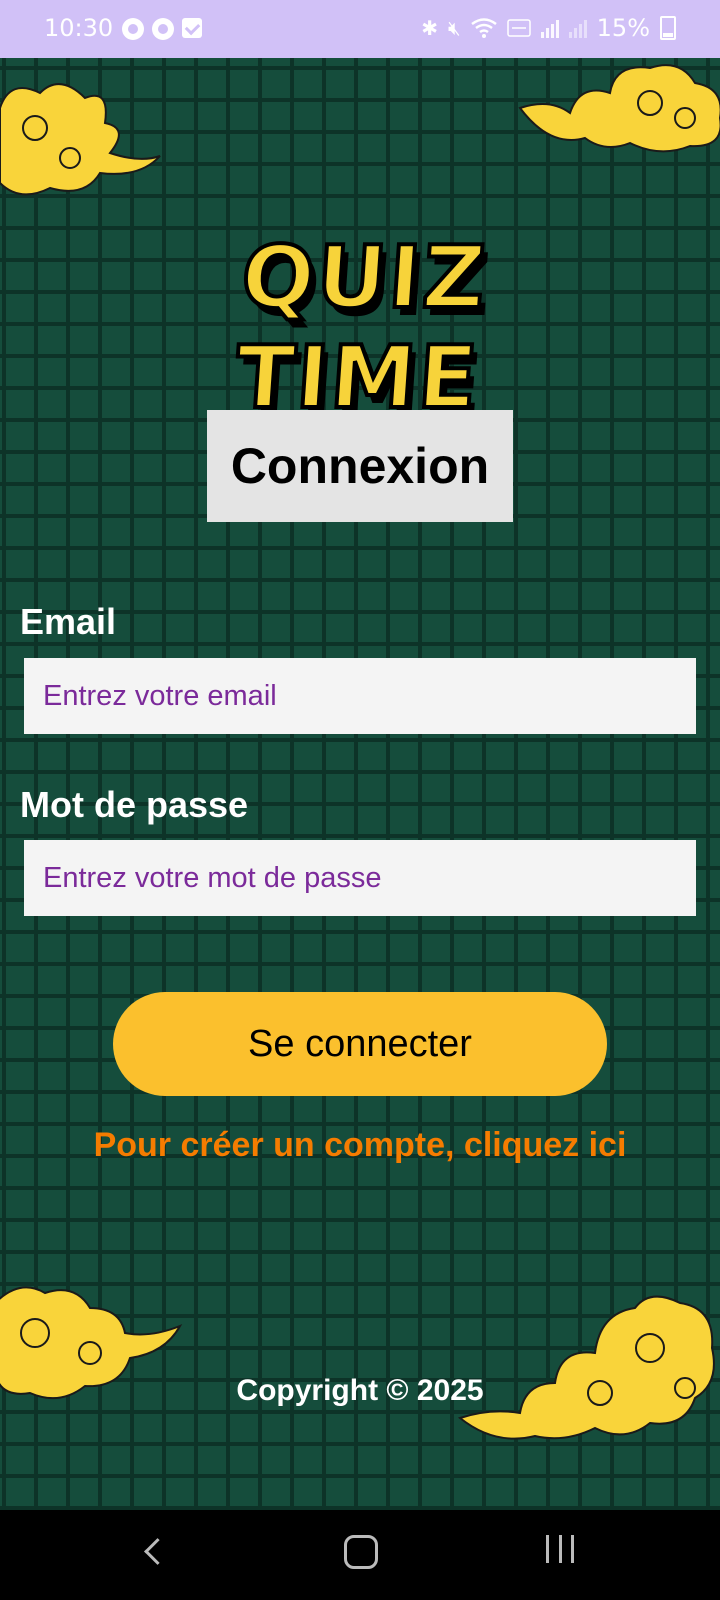 Image resolution: width=720 pixels, height=1600 pixels. Describe the element at coordinates (68, 621) in the screenshot. I see `email-label: Email` at that location.